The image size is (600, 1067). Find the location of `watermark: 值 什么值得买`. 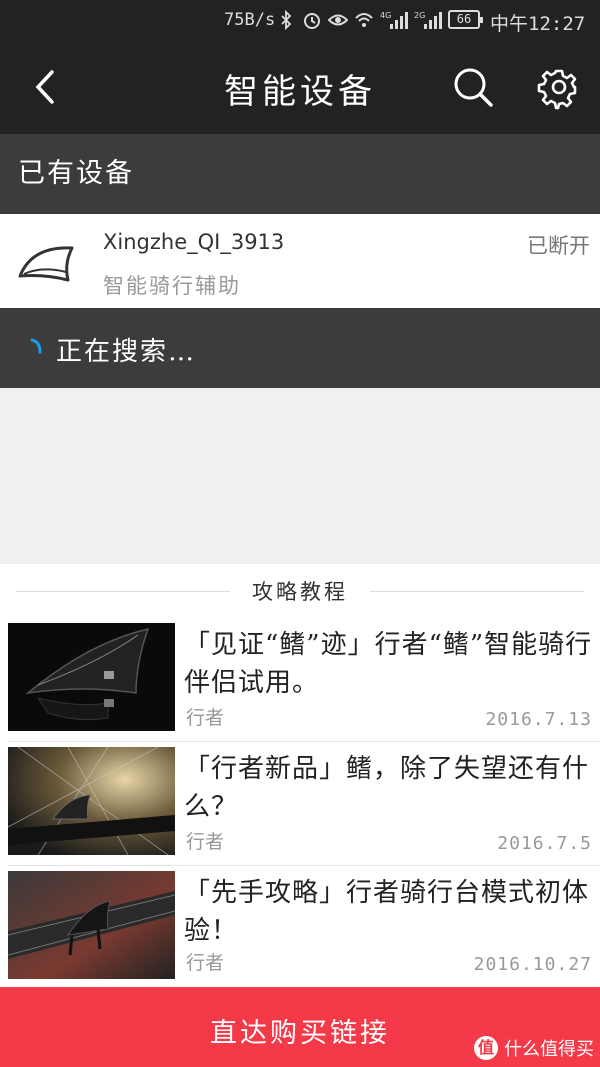

watermark: 值 什么值得买 is located at coordinates (534, 1048).